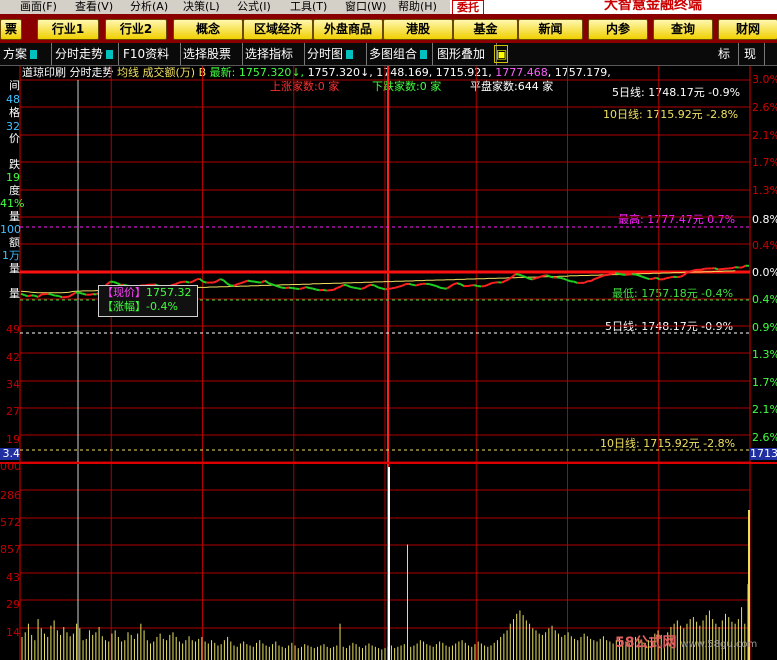  Describe the element at coordinates (686, 642) in the screenshot. I see `watermark: 58公式网 www.58gu.com` at that location.